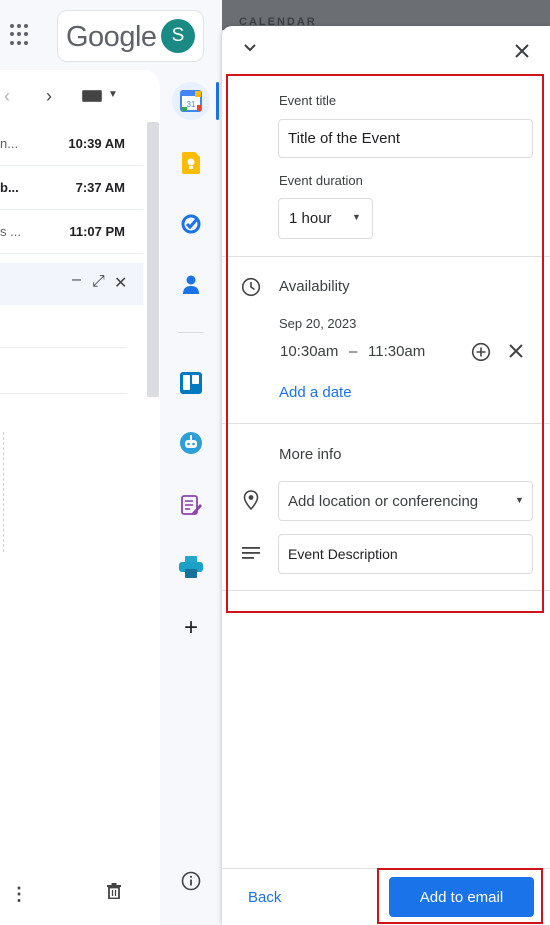 The width and height of the screenshot is (550, 925). What do you see at coordinates (153, 259) in the screenshot?
I see `scrollbar` at bounding box center [153, 259].